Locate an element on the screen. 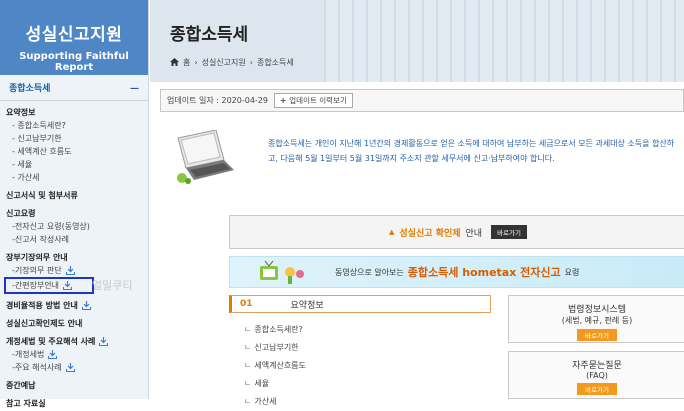 The width and height of the screenshot is (684, 411). faq-title: 자주묻는질문 is located at coordinates (597, 366).